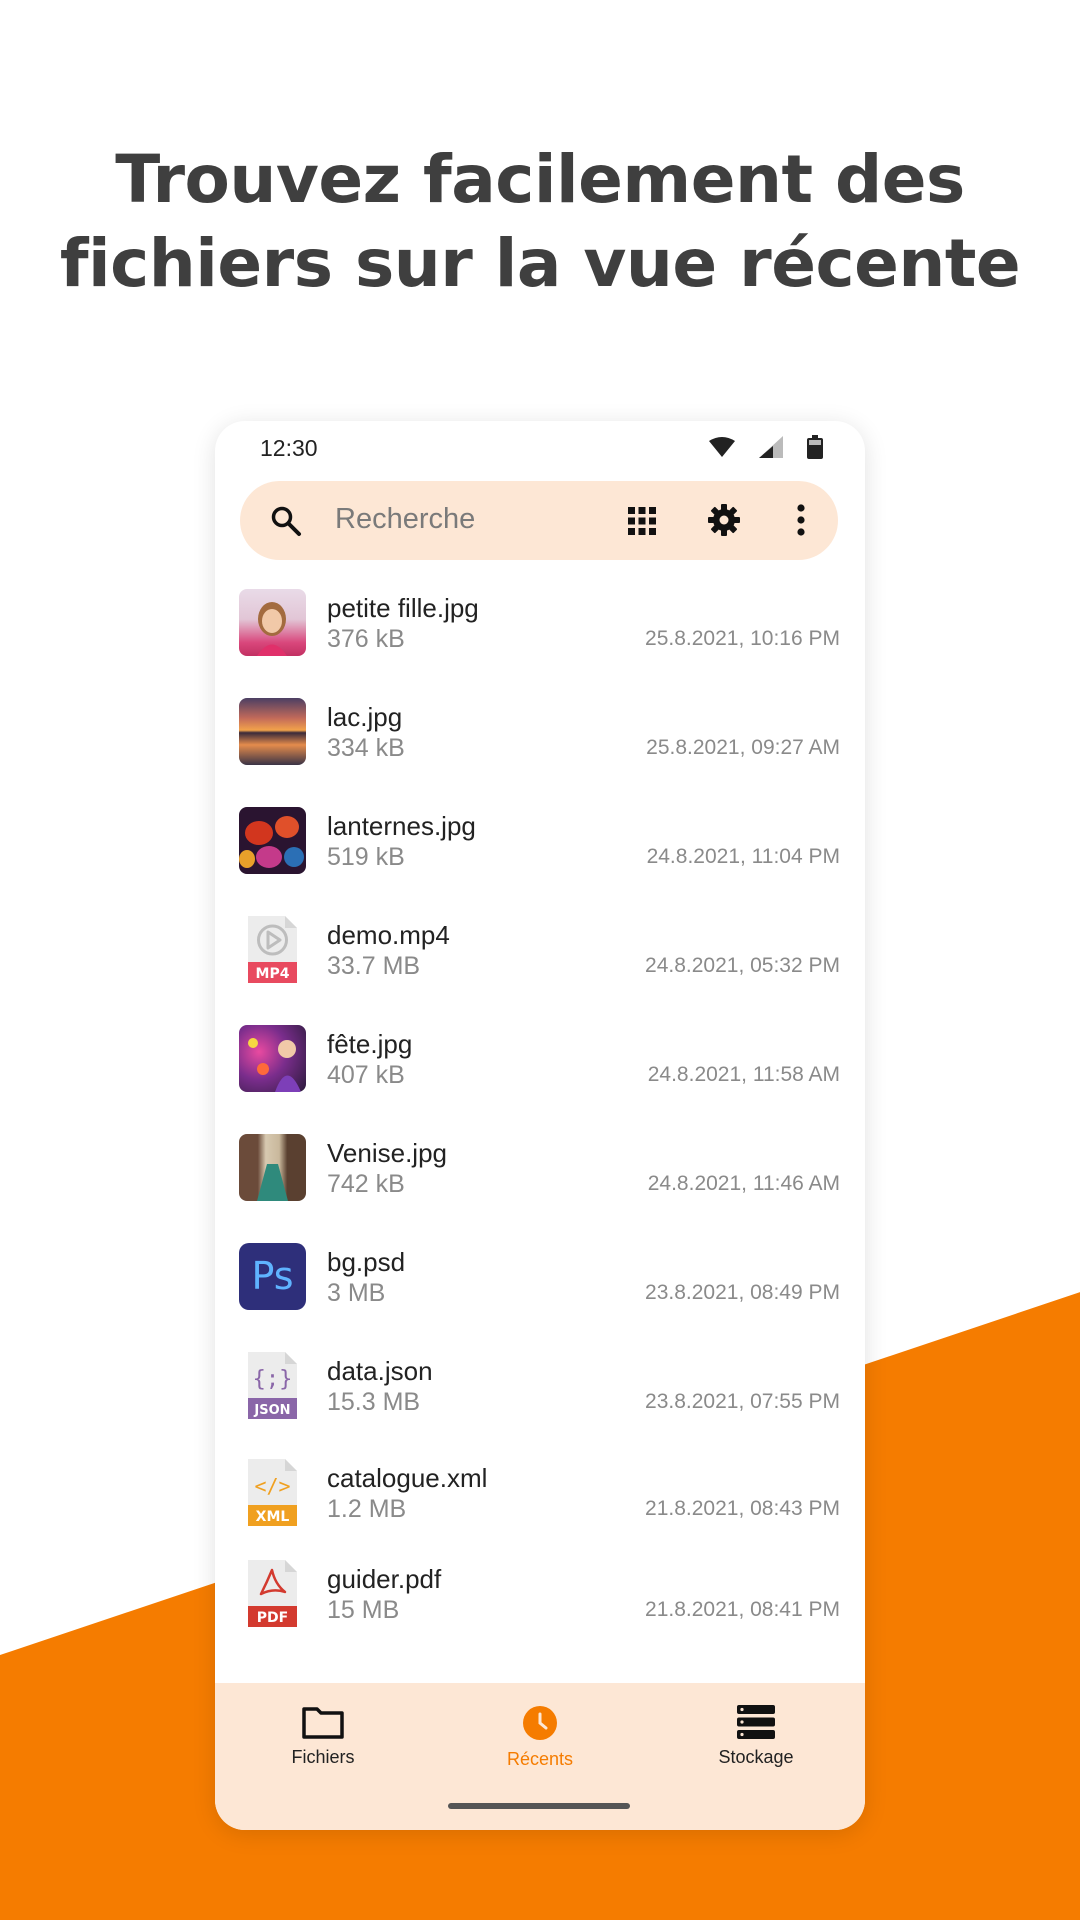  What do you see at coordinates (540, 1170) in the screenshot?
I see `file-row: Venise.jpg 742 kB 24.8.2021, 11:46 AM` at bounding box center [540, 1170].